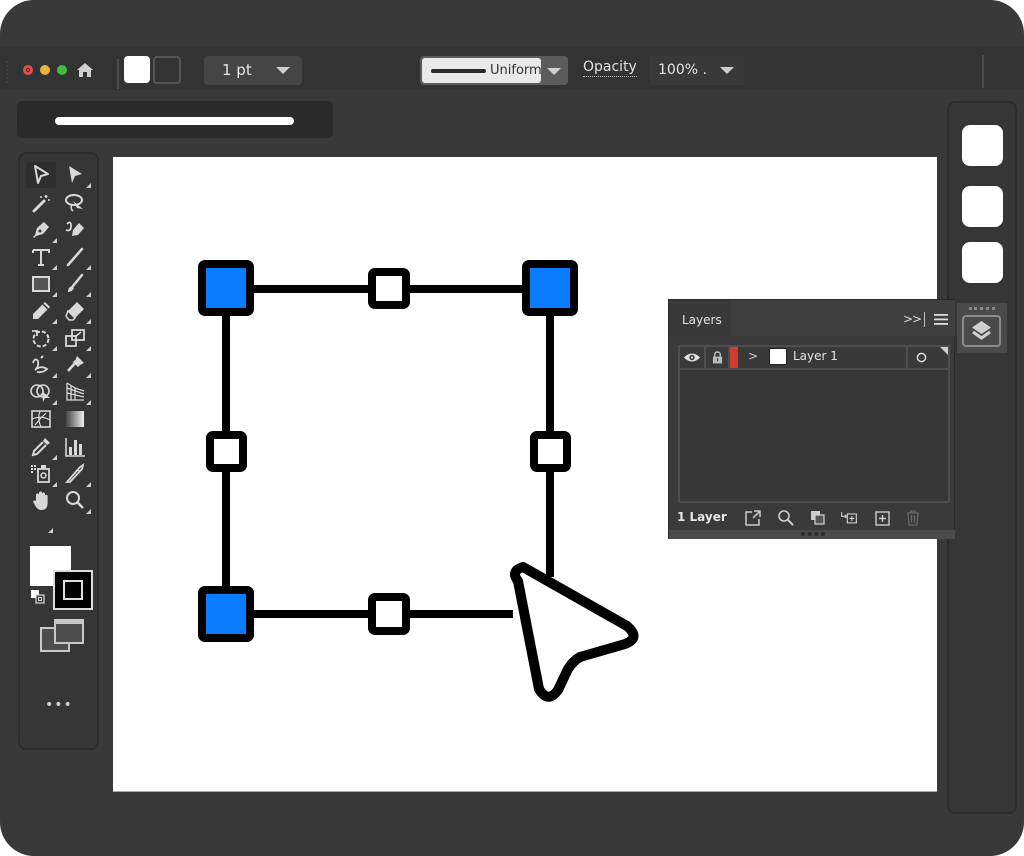 The height and width of the screenshot is (856, 1024). Describe the element at coordinates (702, 517) in the screenshot. I see `layer-count: 1 Layer` at that location.